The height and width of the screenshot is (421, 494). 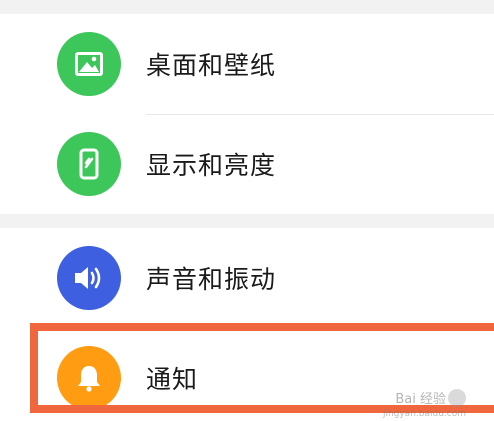 I want to click on settings-item-label: 通知, so click(x=172, y=379).